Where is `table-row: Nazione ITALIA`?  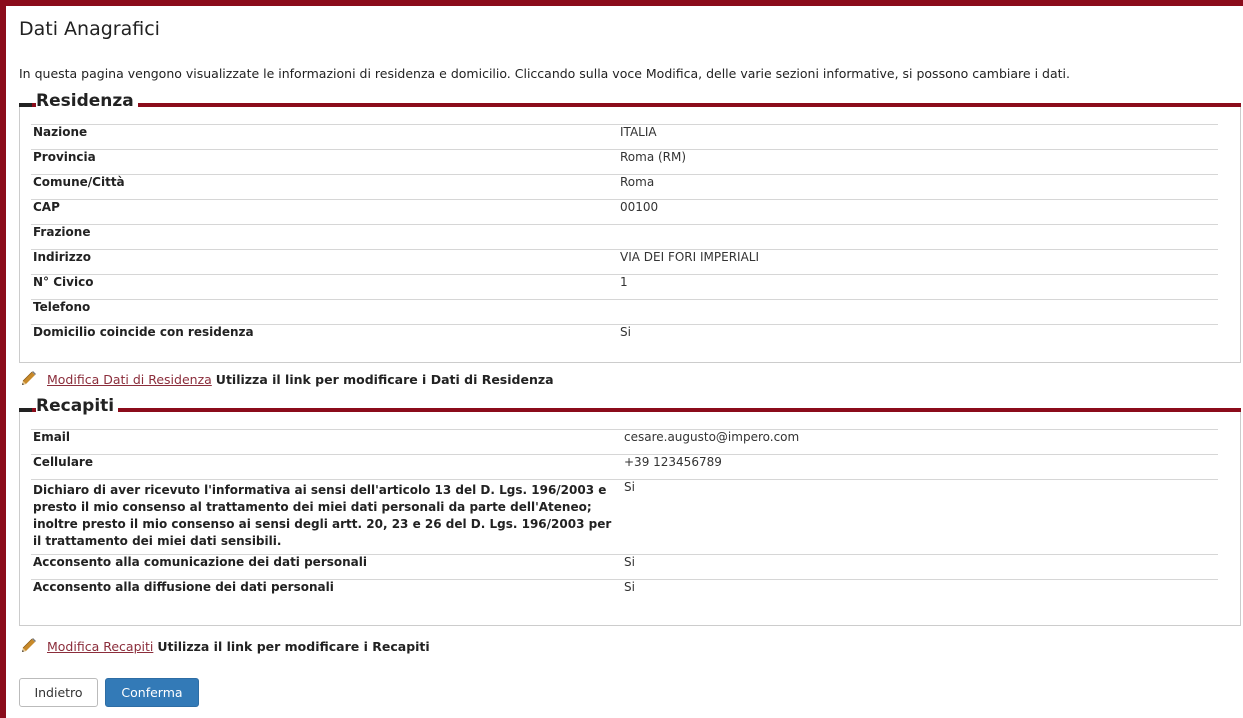 table-row: Nazione ITALIA is located at coordinates (624, 137).